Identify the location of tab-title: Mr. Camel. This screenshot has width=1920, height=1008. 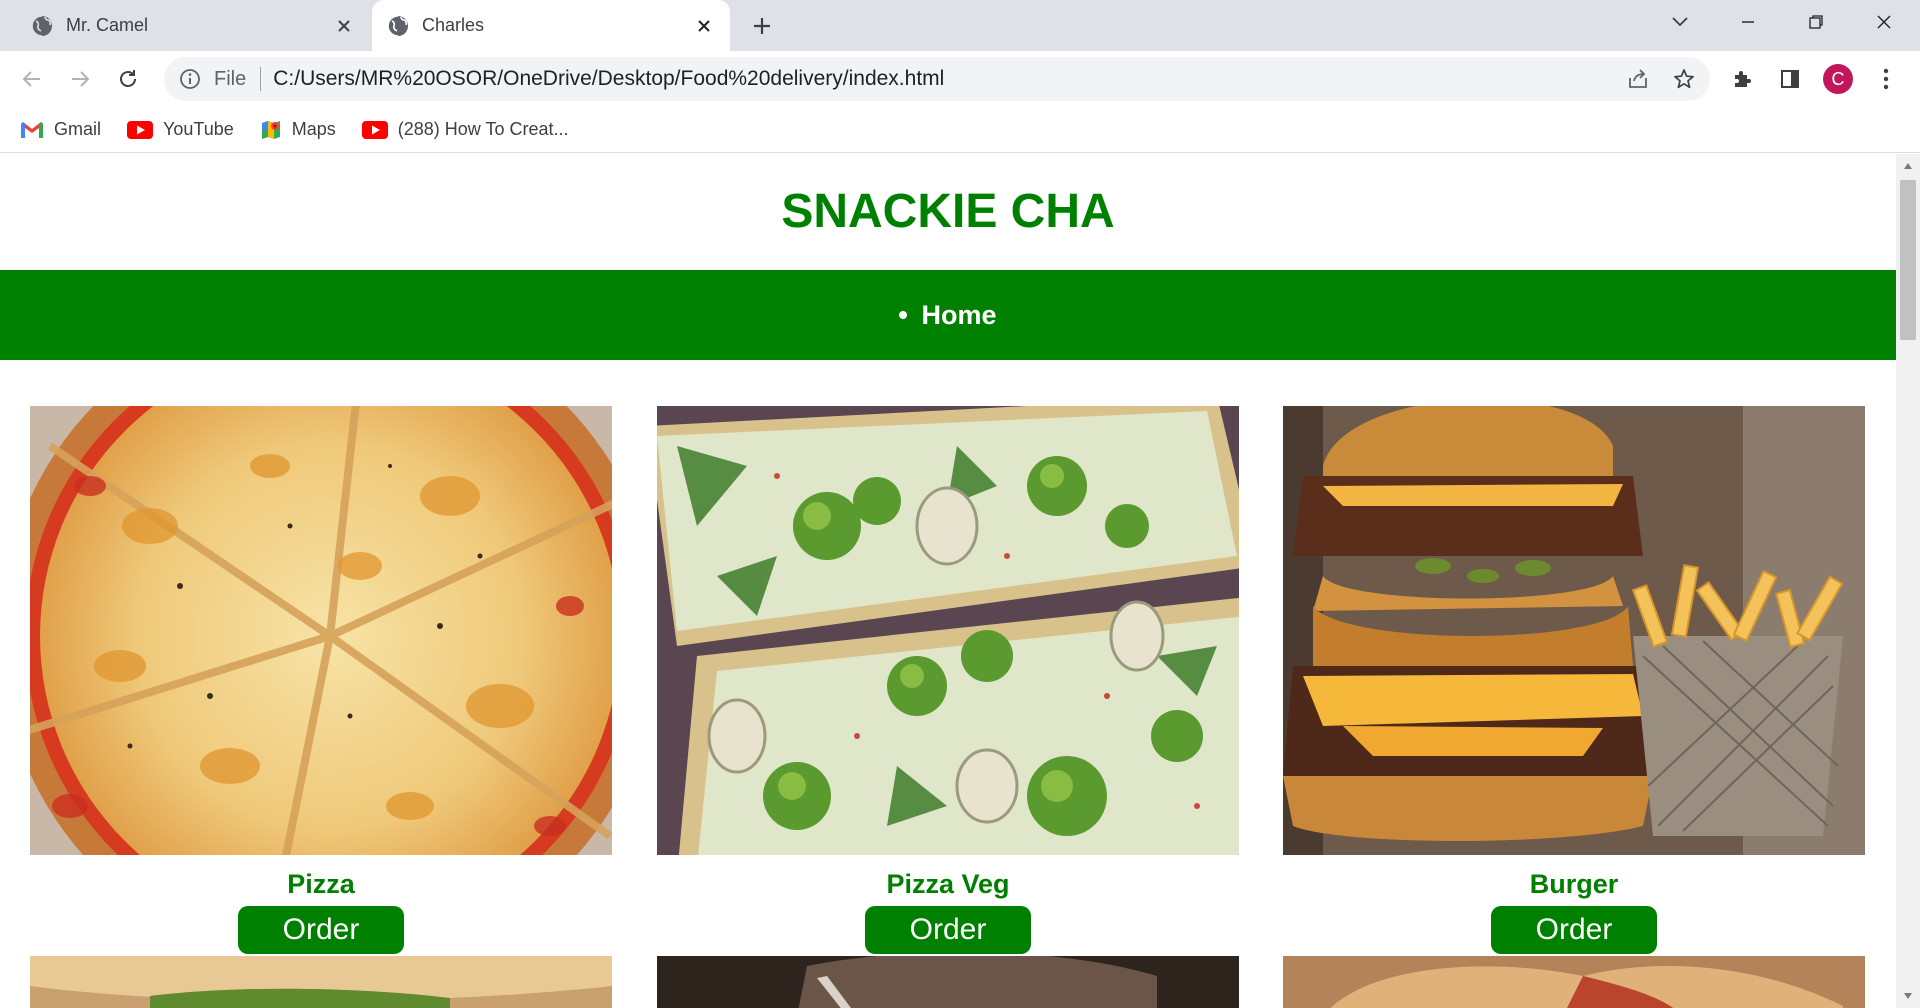
(107, 25).